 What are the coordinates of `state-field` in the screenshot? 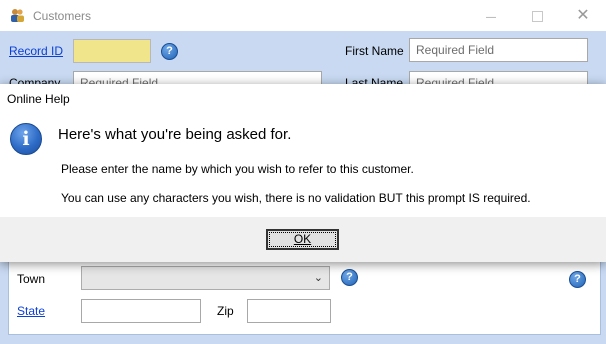 It's located at (141, 311).